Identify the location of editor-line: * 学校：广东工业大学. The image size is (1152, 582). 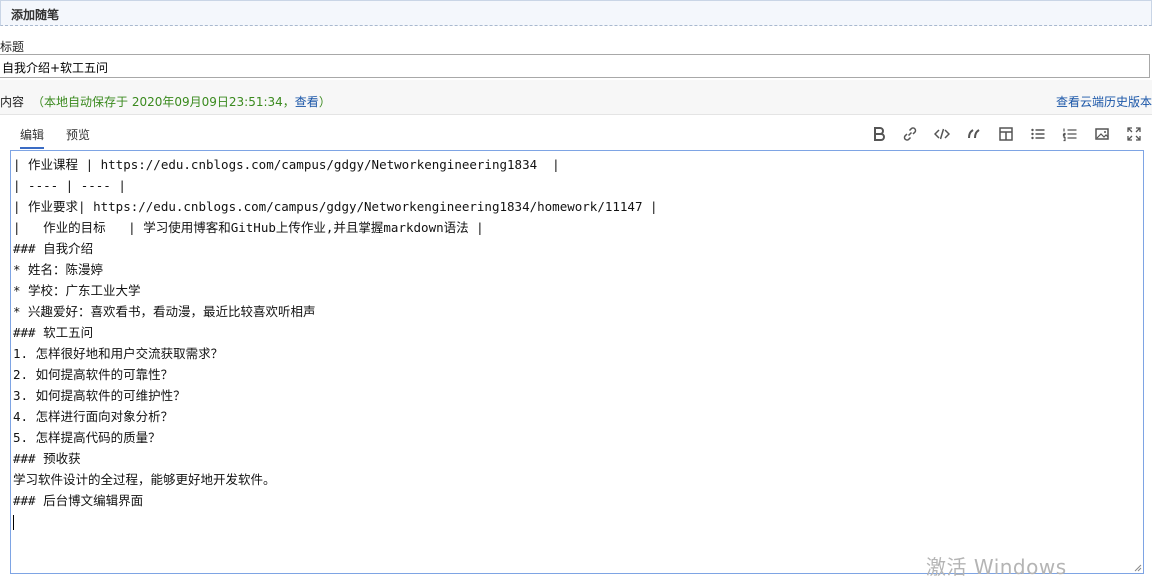
(77, 290).